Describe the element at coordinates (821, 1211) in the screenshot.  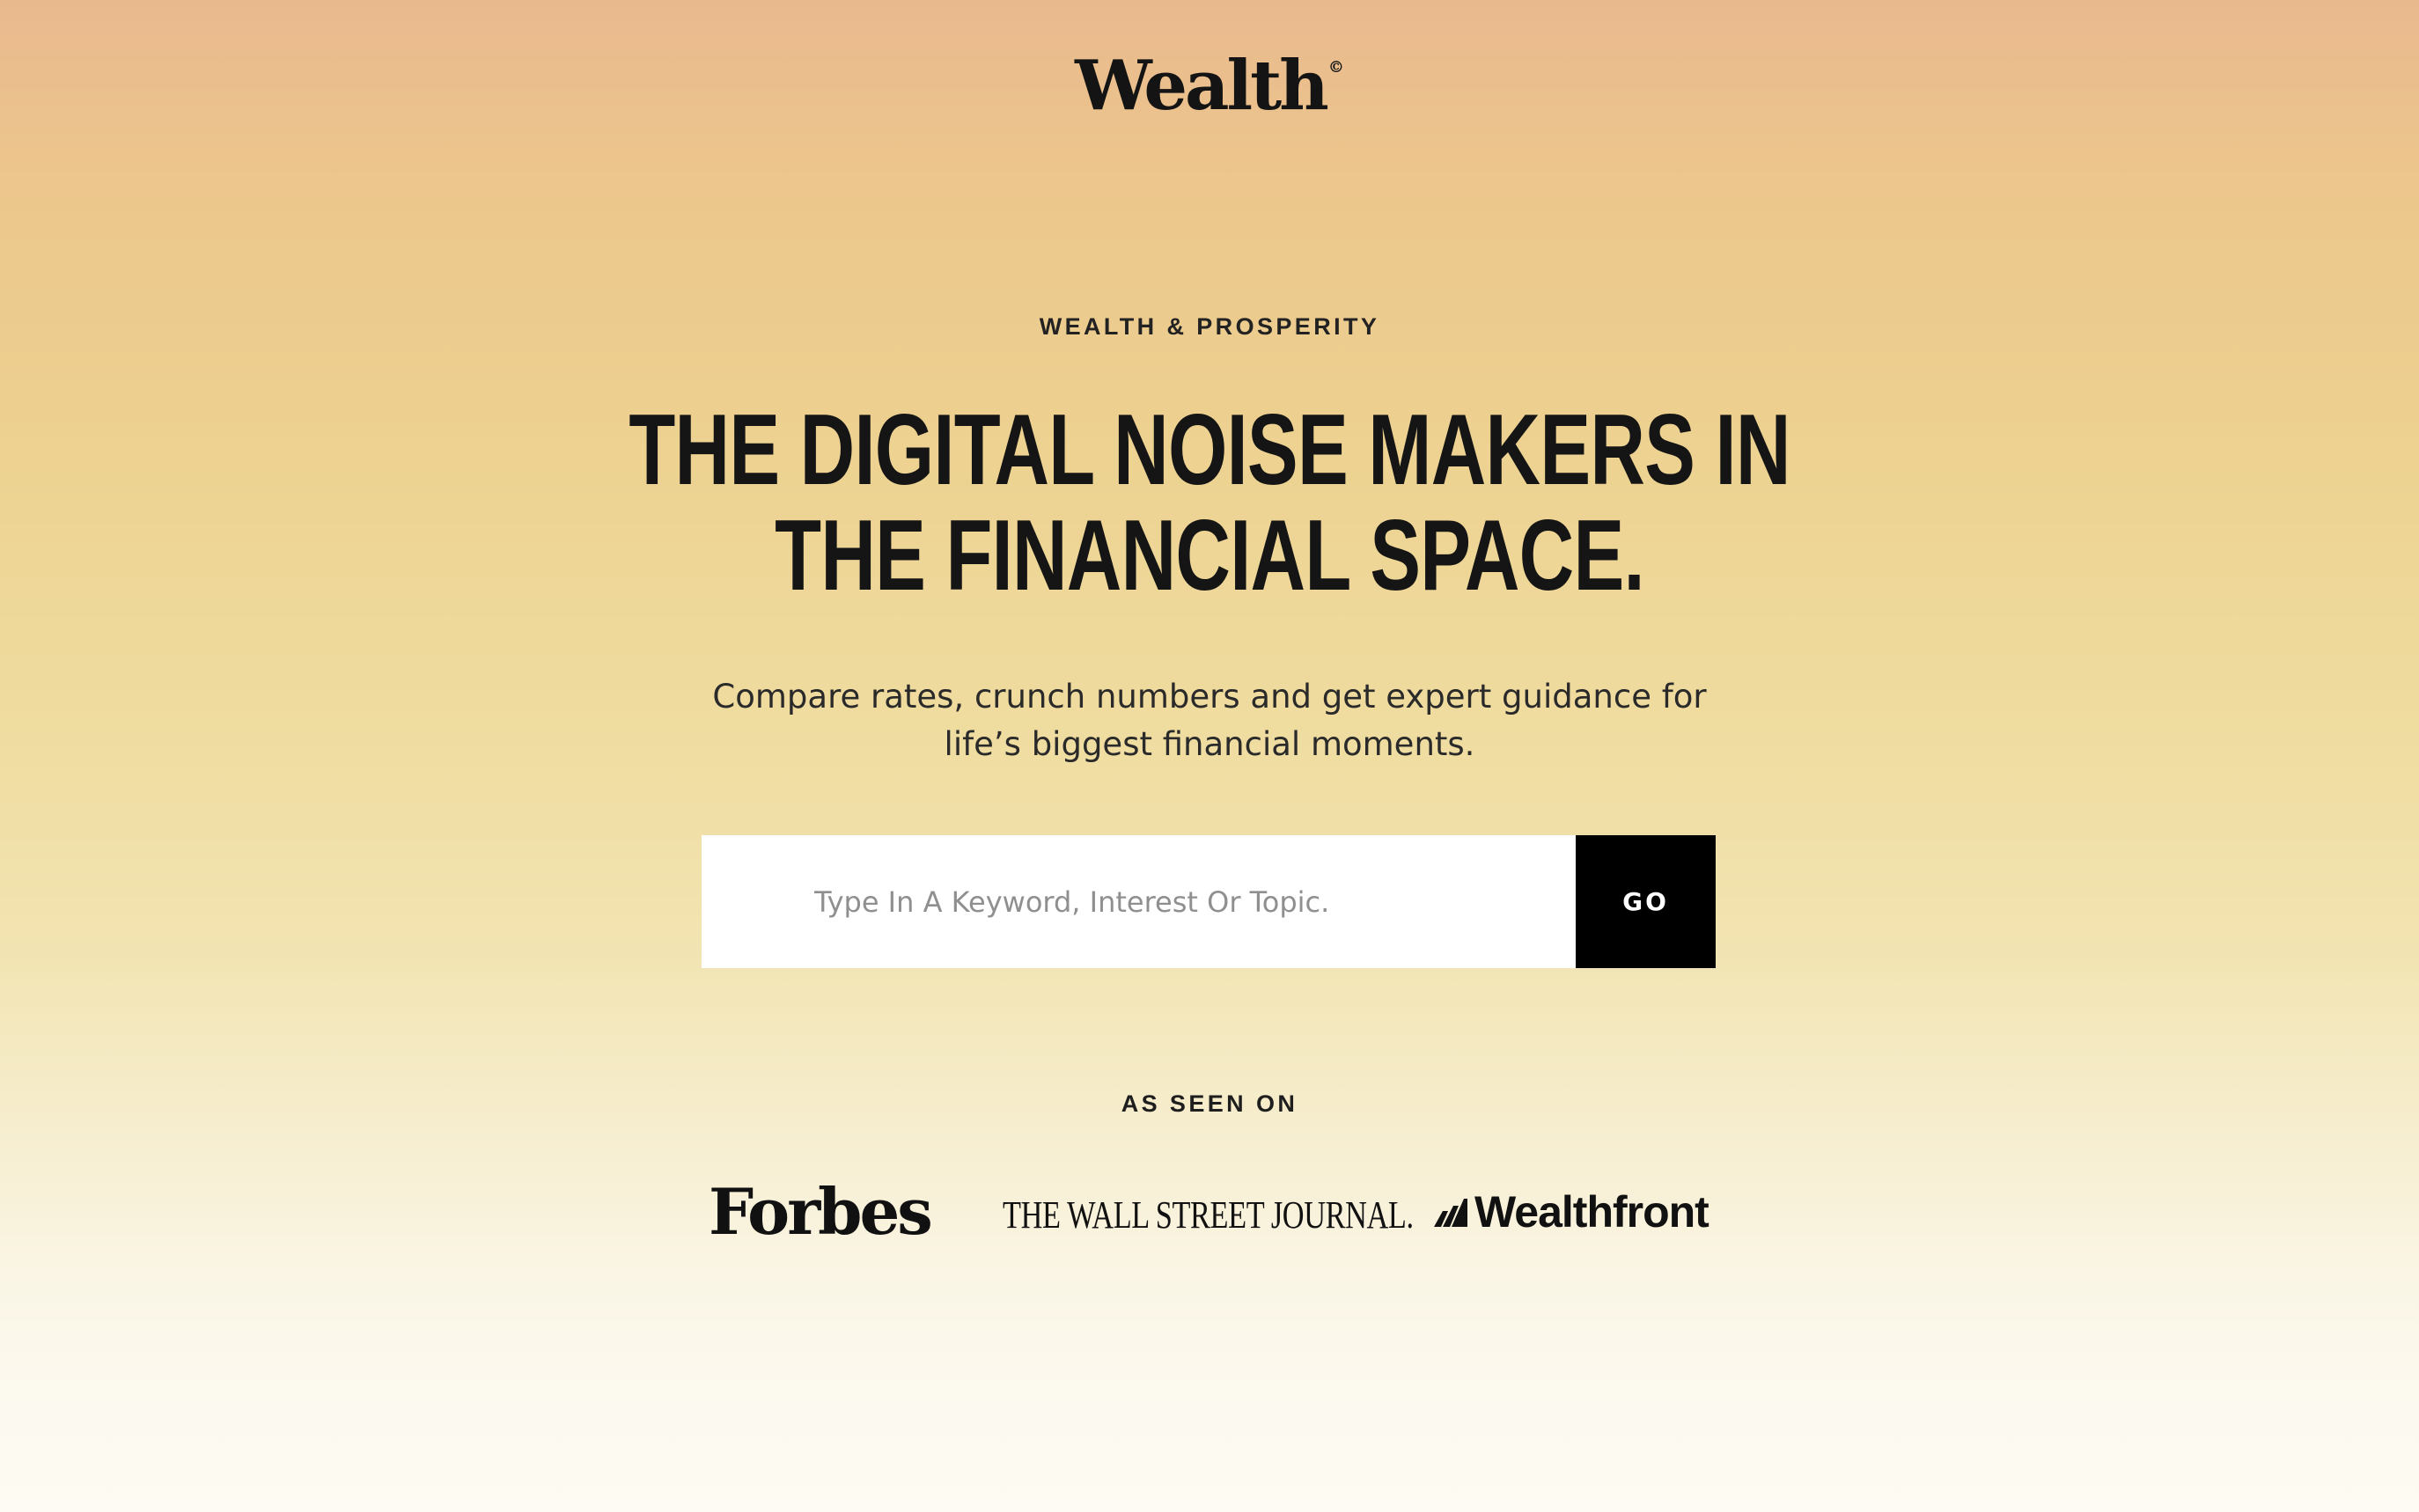
I see `forbes-logo: Forbes` at that location.